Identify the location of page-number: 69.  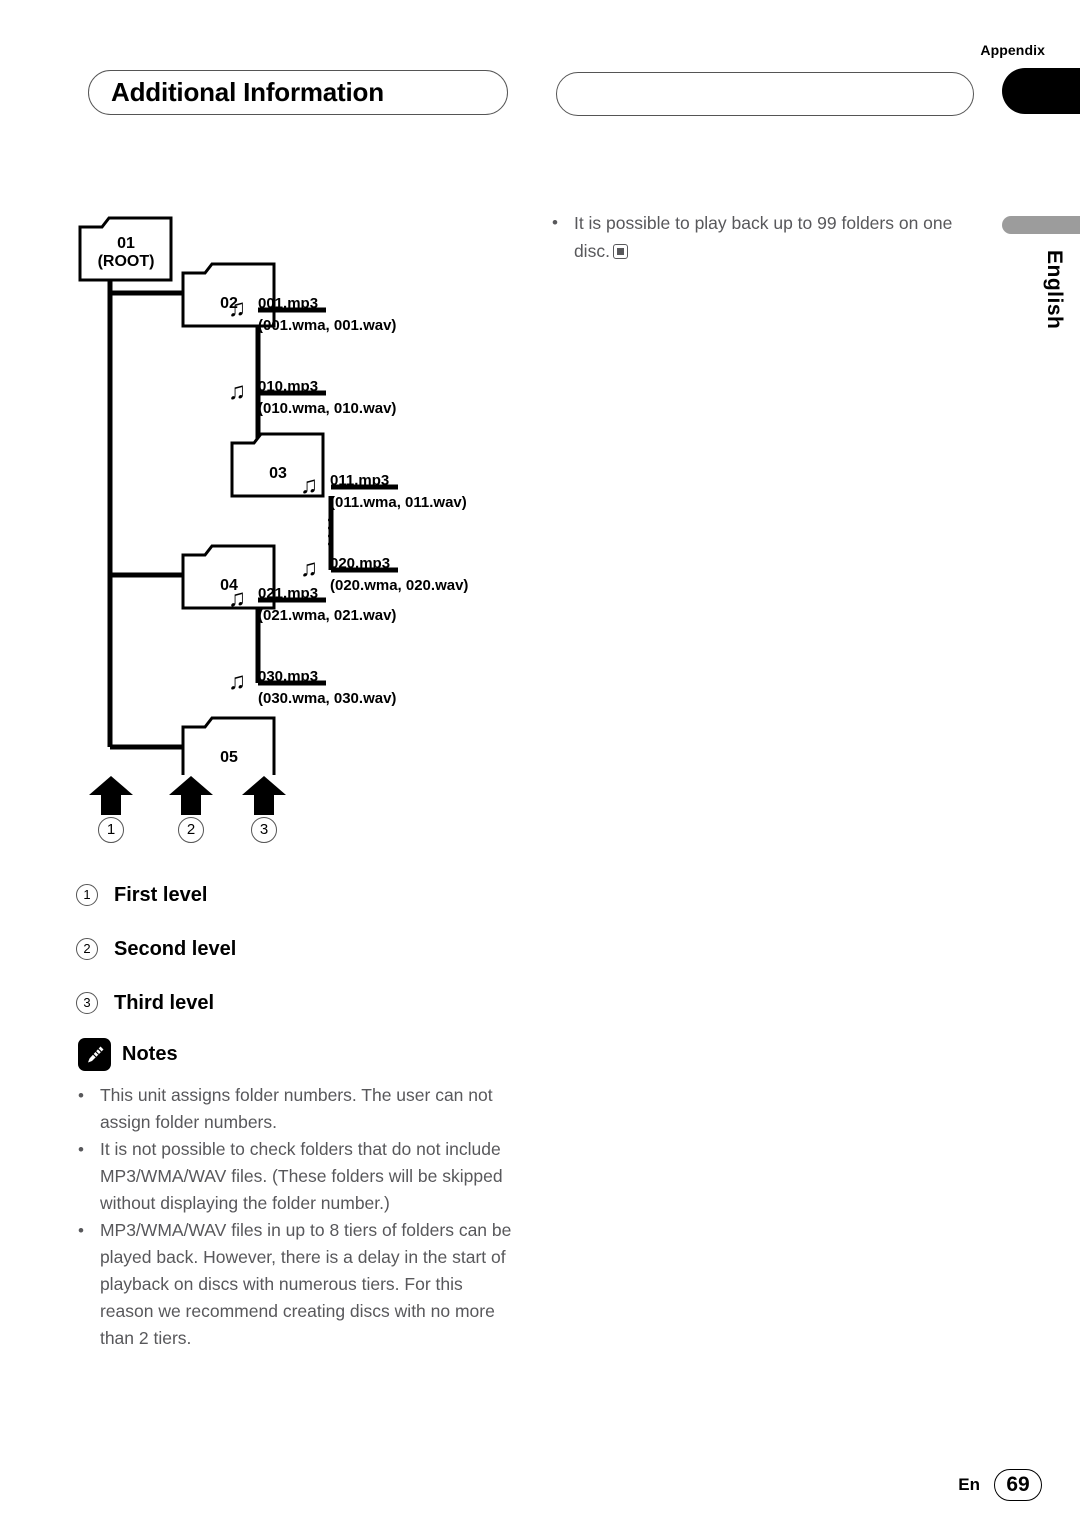
(1018, 1485).